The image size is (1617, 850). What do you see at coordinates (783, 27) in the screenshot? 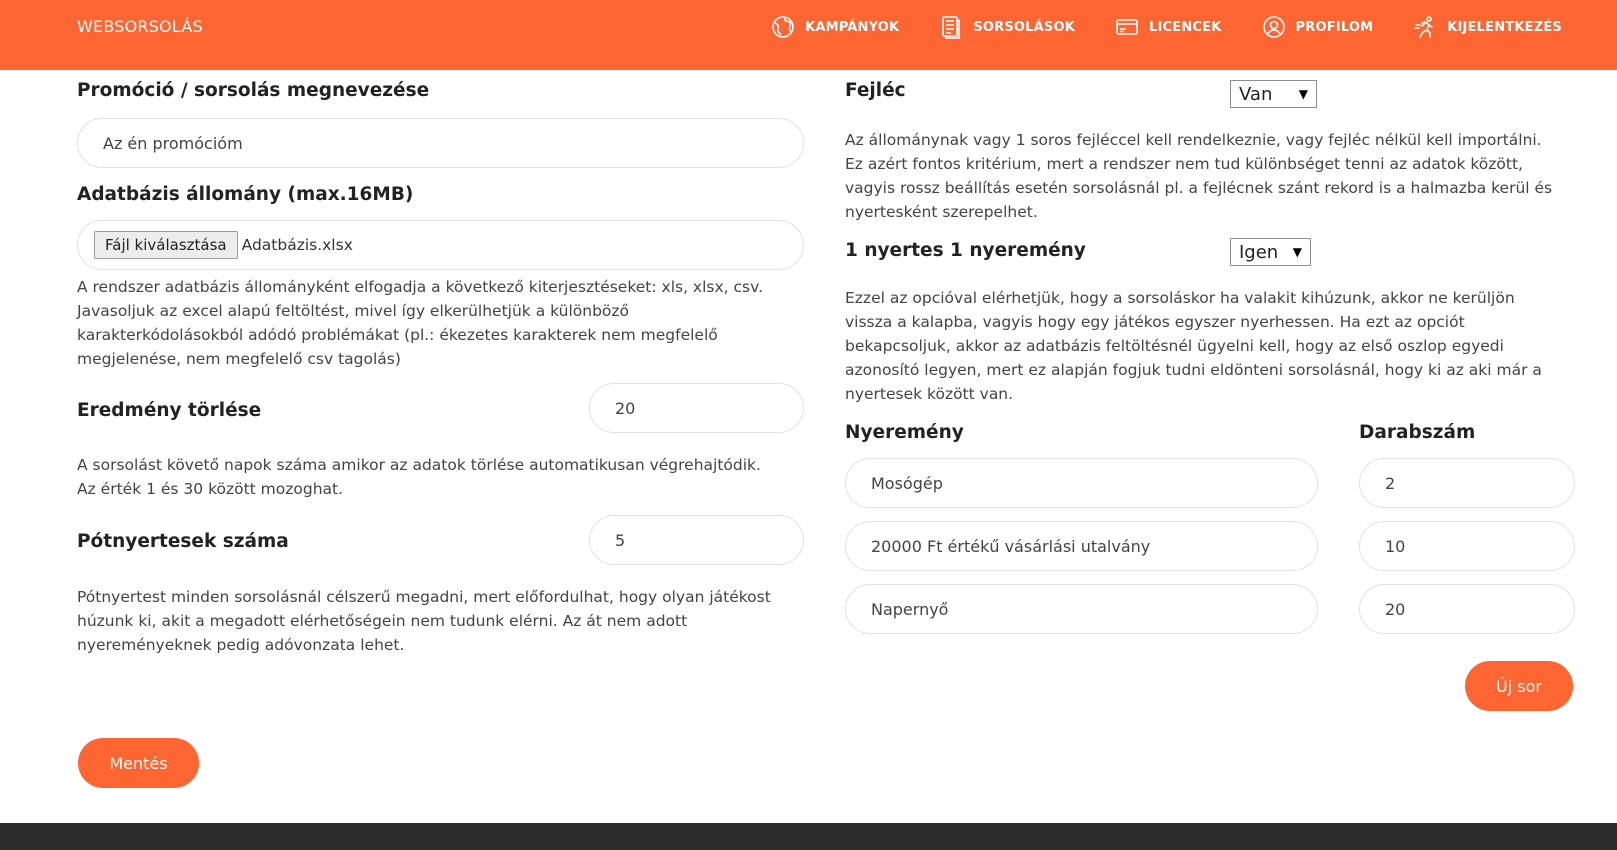
I see `globe-icon` at bounding box center [783, 27].